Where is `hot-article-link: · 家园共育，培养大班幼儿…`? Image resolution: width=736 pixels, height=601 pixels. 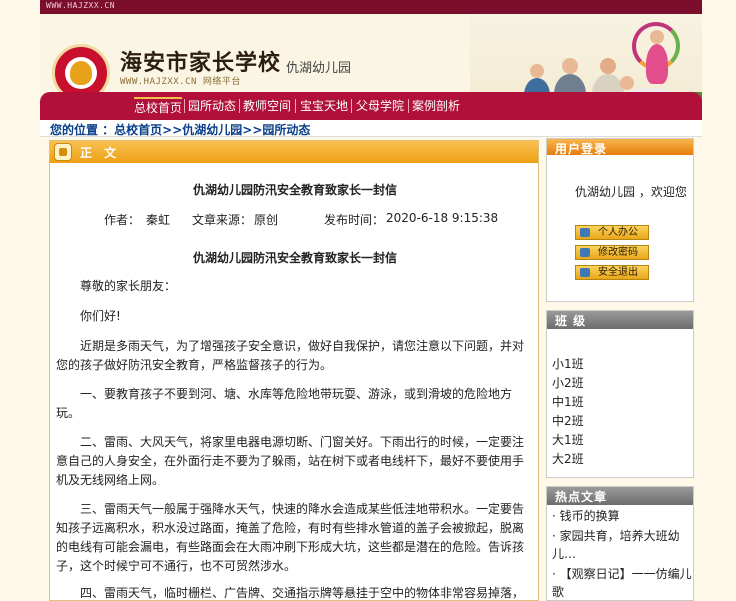
hot-article-link: · 家园共育，培养大班幼儿… is located at coordinates (622, 545).